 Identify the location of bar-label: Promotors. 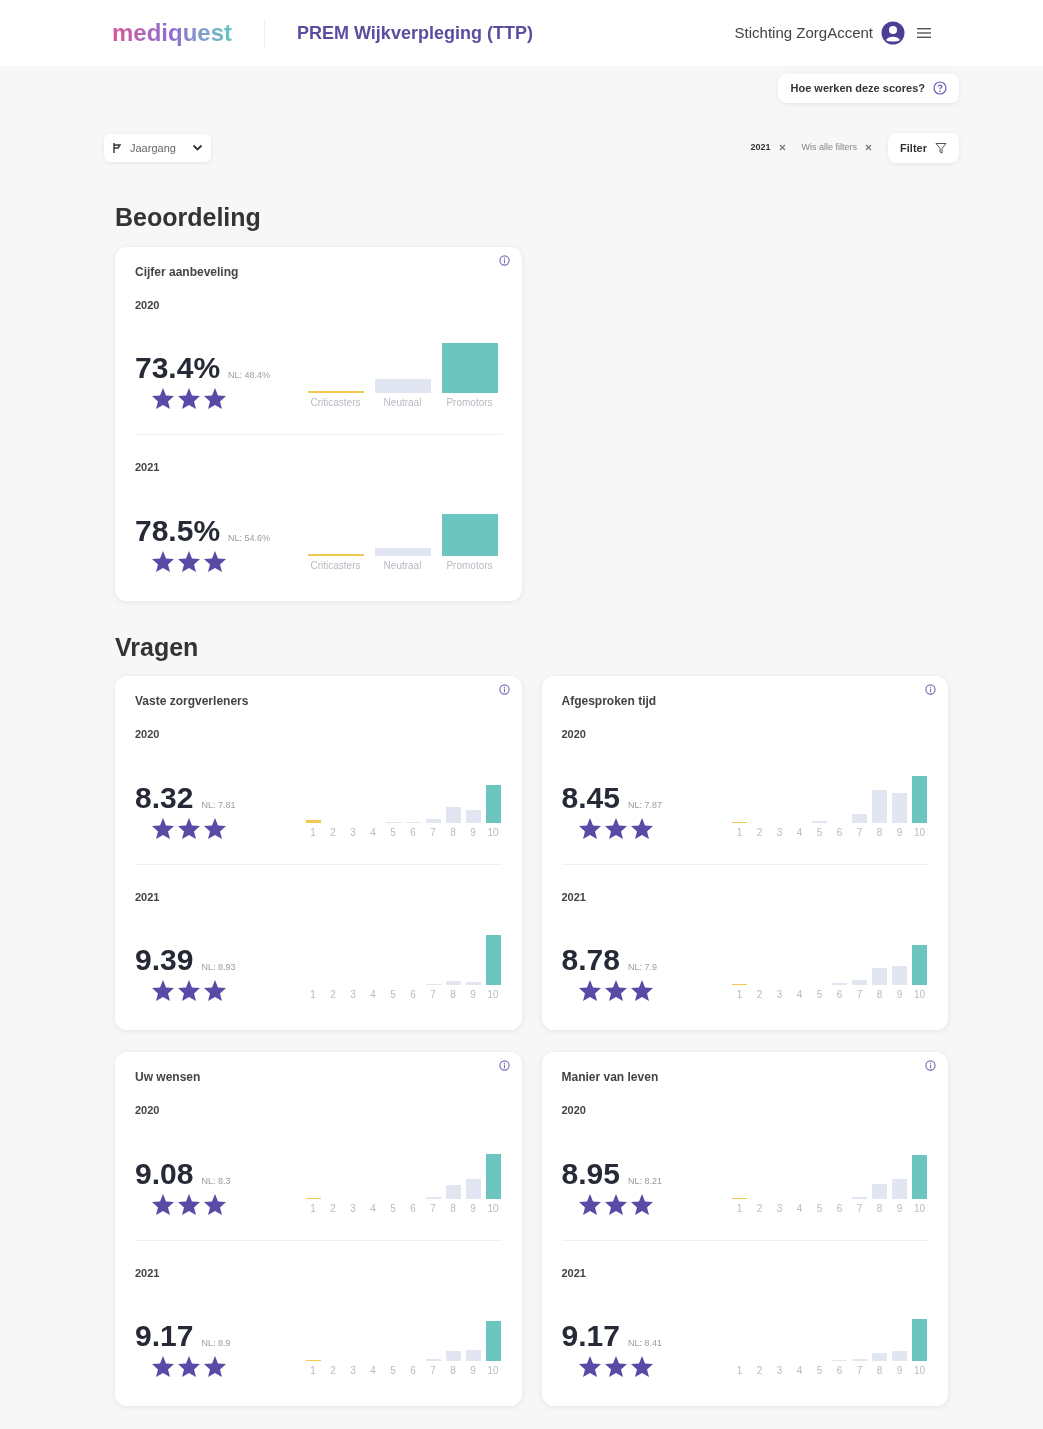
(469, 565).